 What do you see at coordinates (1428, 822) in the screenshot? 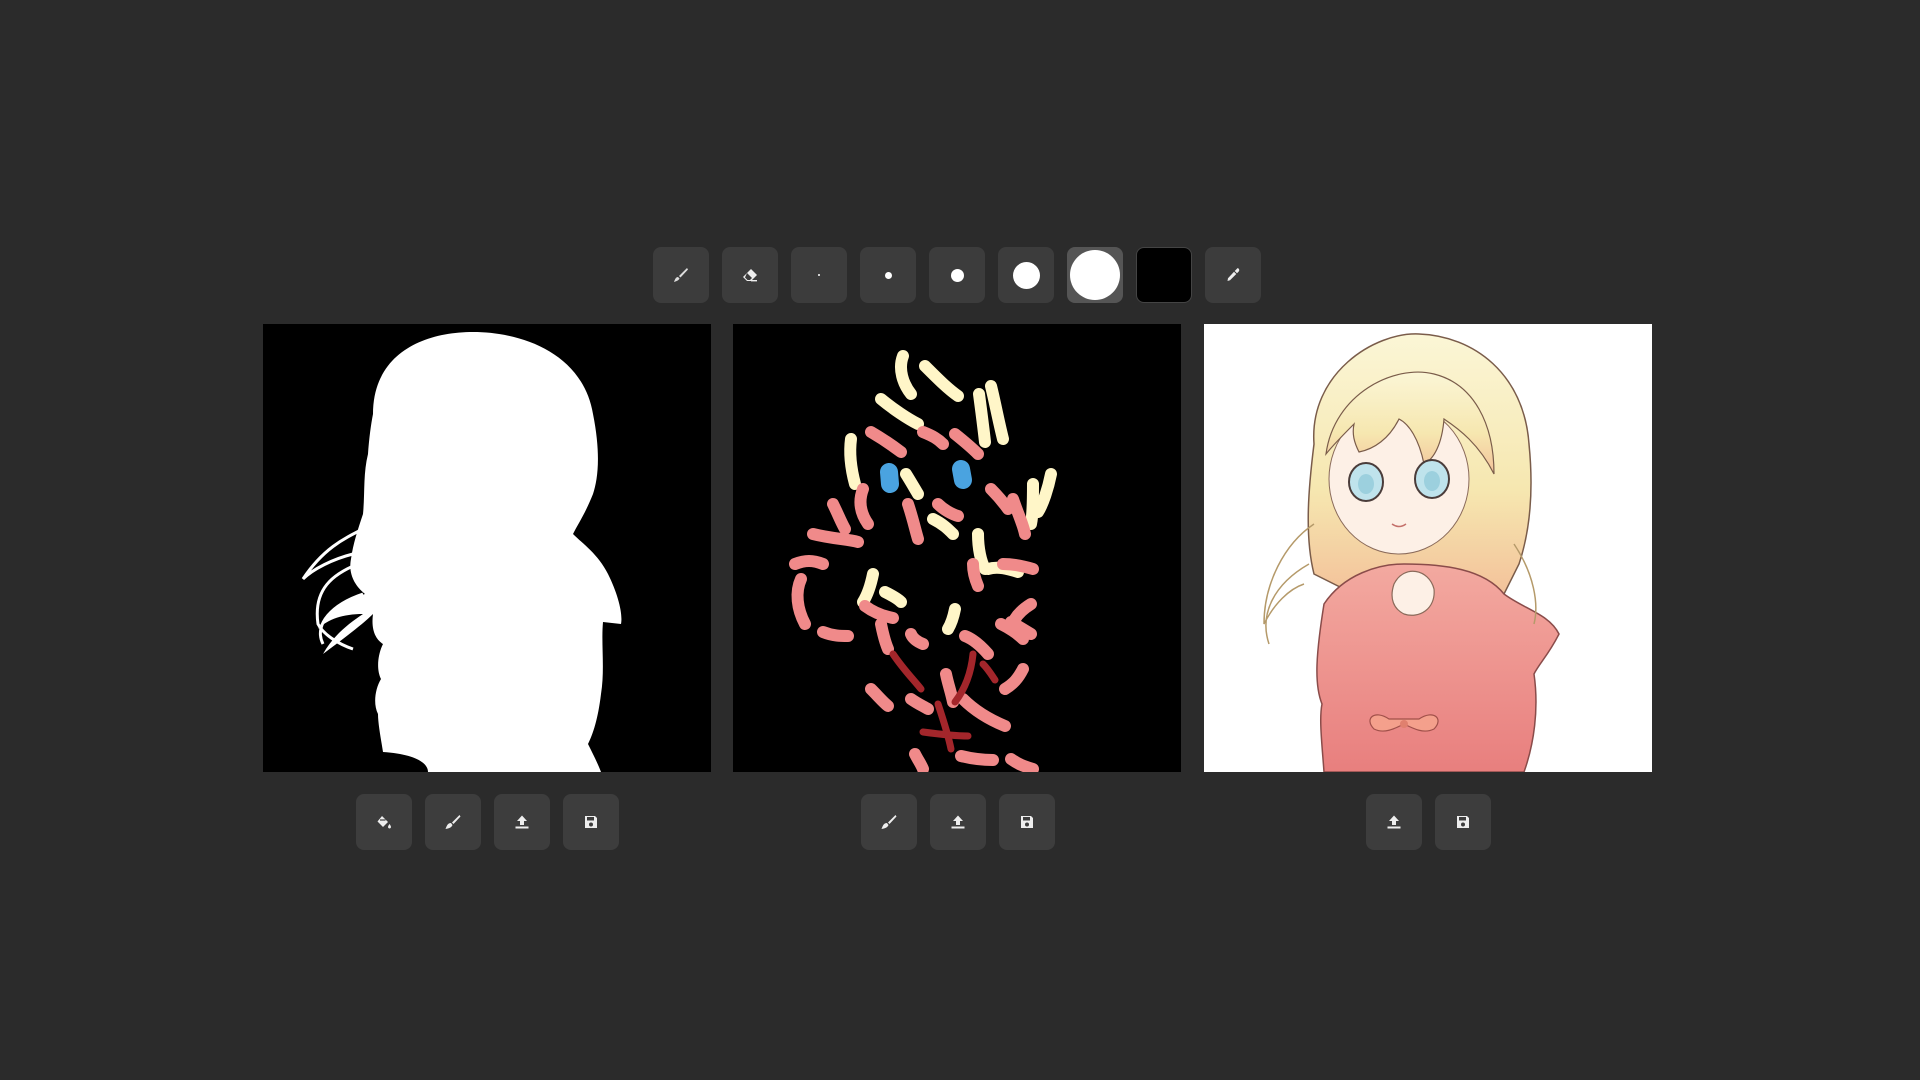
I see `output-actions` at bounding box center [1428, 822].